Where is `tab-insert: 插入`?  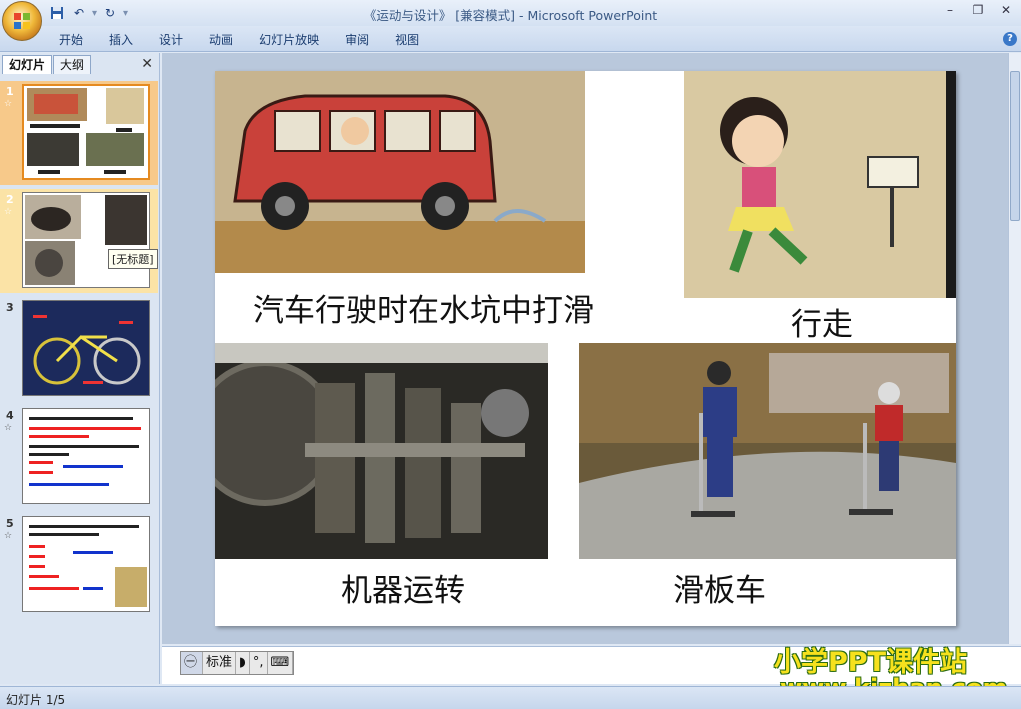 tab-insert: 插入 is located at coordinates (121, 40).